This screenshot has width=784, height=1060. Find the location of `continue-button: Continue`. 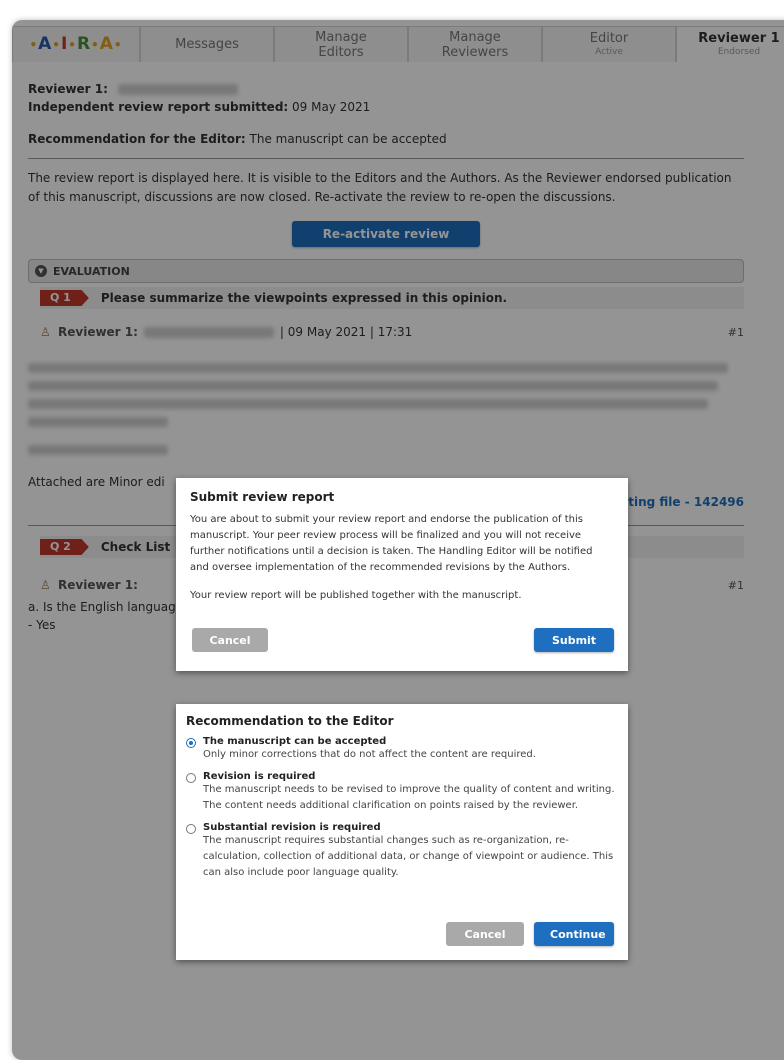

continue-button: Continue is located at coordinates (574, 934).